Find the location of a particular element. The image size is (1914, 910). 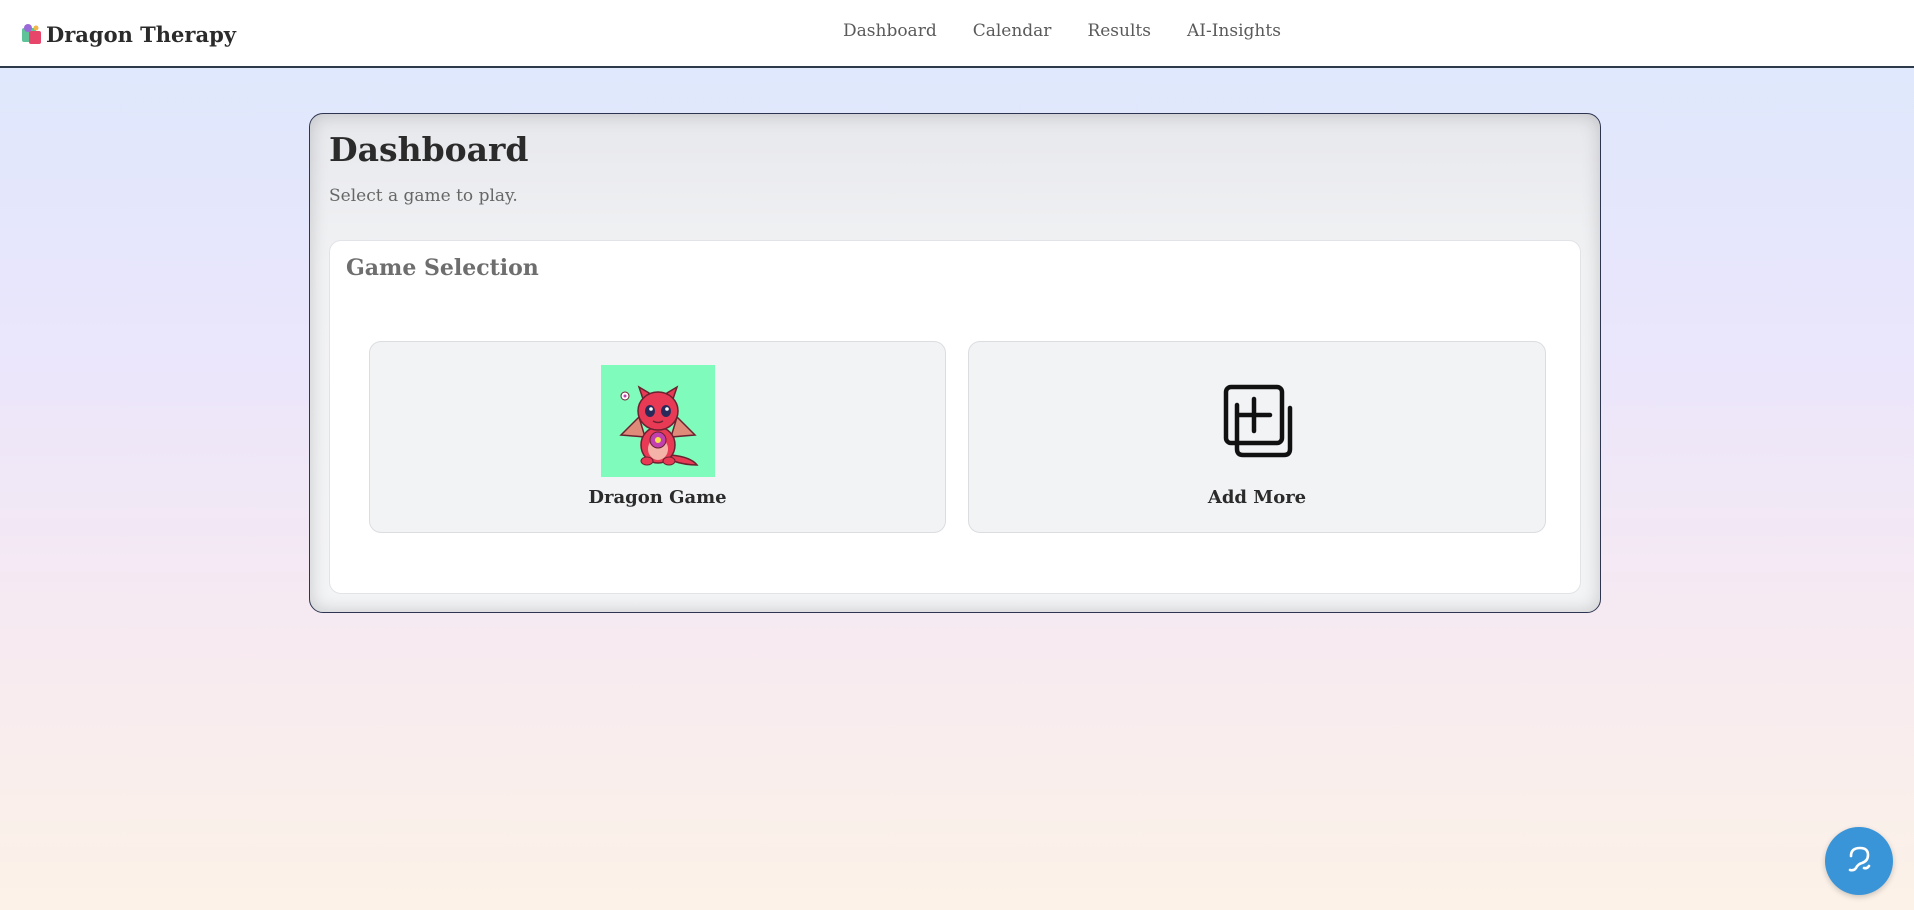

dragon-game-image is located at coordinates (657, 421).